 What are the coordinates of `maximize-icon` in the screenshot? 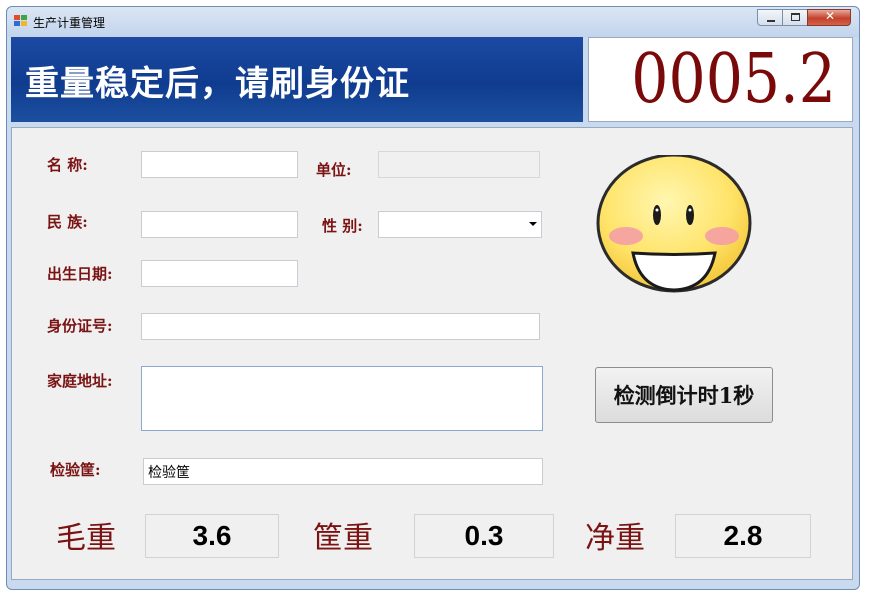 It's located at (795, 17).